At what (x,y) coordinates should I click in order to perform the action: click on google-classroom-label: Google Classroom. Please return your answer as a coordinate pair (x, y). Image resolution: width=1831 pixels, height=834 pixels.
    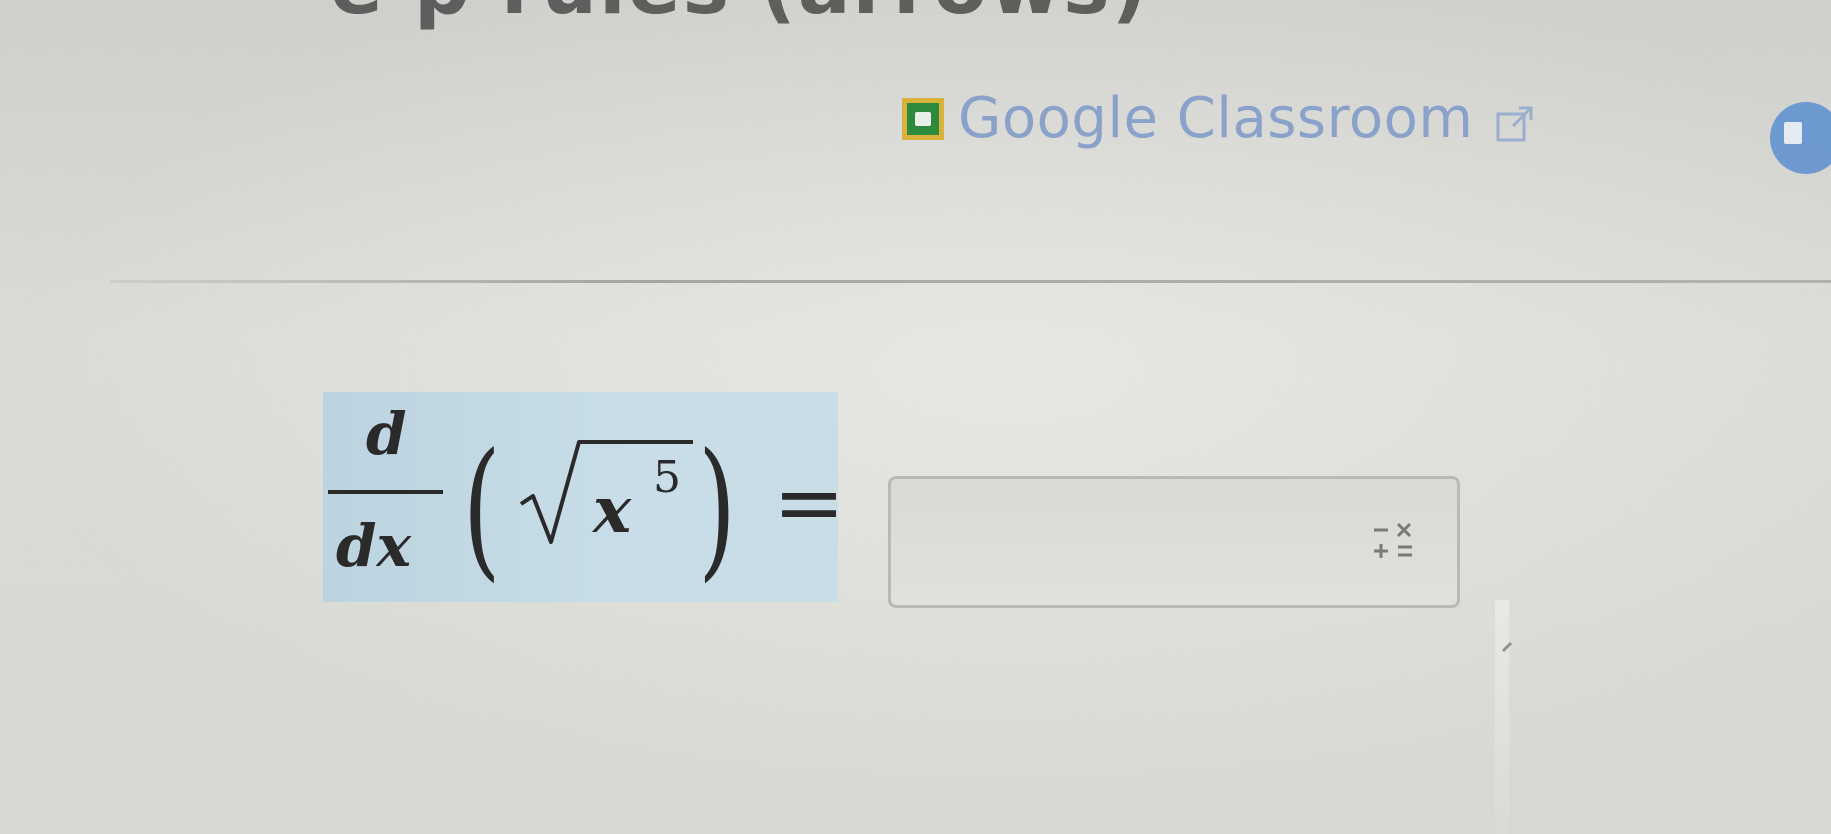
    Looking at the image, I should click on (1216, 118).